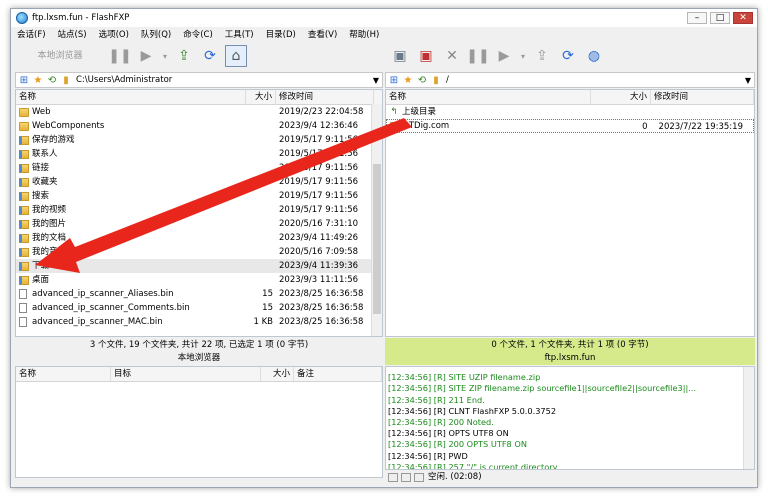 This screenshot has width=768, height=500. I want to click on file-name: 搜索, so click(41, 196).